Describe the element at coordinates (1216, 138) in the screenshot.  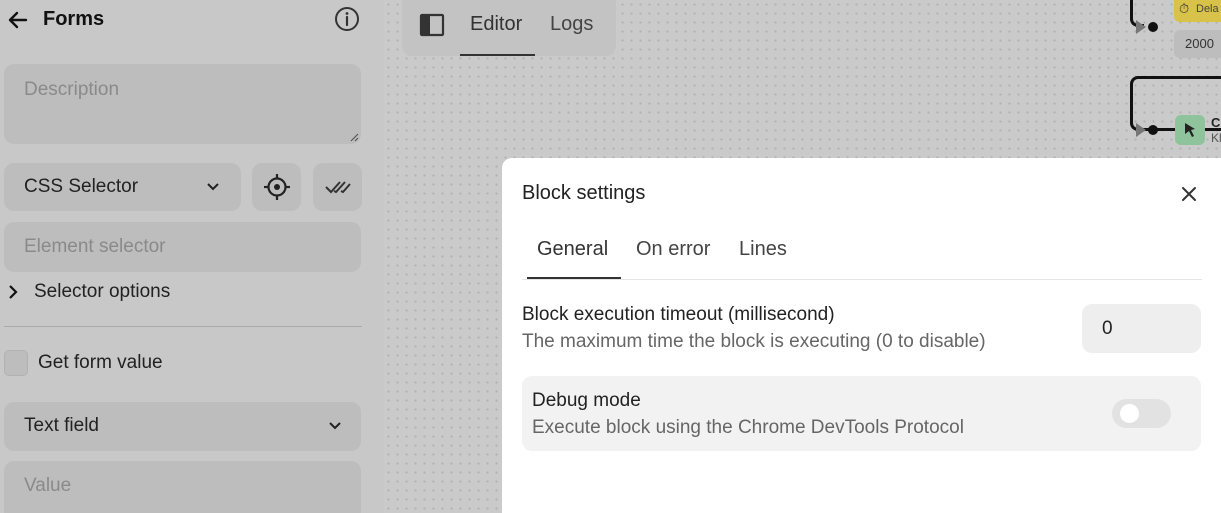
I see `click-block-subtitle: Kl` at that location.